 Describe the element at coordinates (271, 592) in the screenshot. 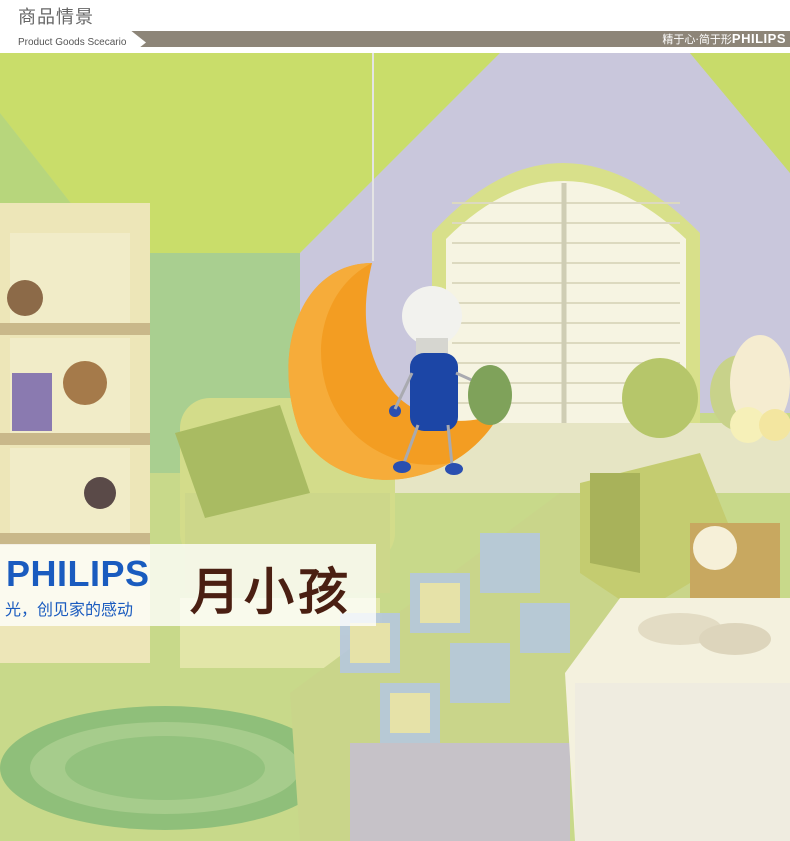

I see `product-name: 月小孩` at that location.